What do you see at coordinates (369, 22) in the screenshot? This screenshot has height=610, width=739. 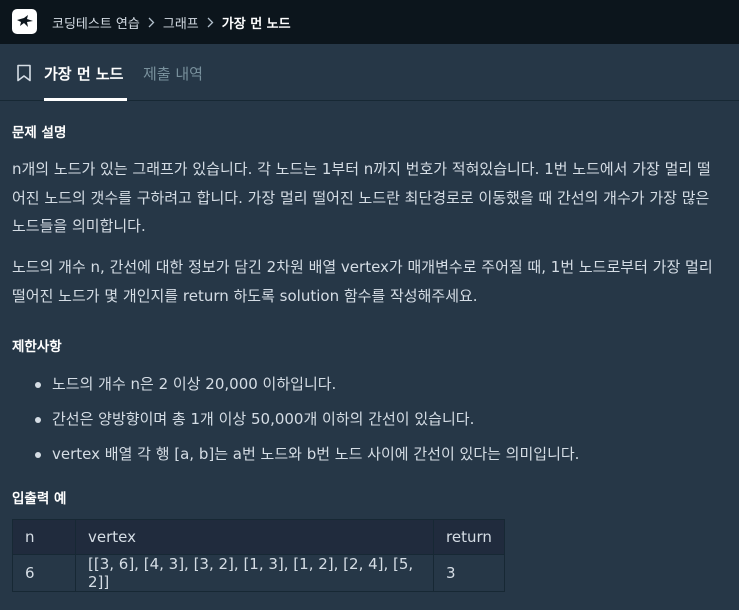 I see `top-navigation-bar: 코딩테스트 연습 그래프 가장 먼 노드` at bounding box center [369, 22].